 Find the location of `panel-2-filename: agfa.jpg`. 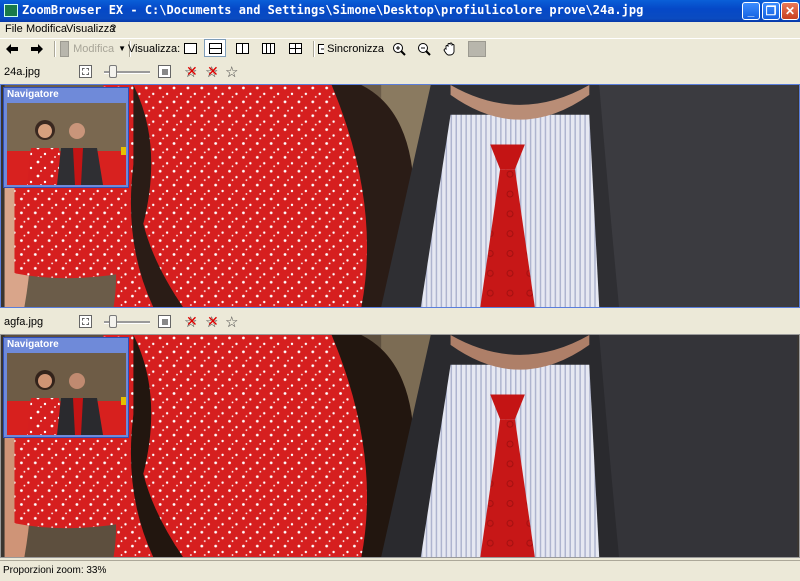

panel-2-filename: agfa.jpg is located at coordinates (24, 322).